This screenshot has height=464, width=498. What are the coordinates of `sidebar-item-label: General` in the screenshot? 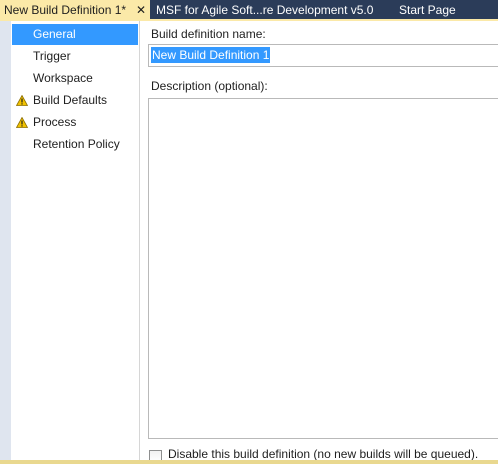 It's located at (54, 34).